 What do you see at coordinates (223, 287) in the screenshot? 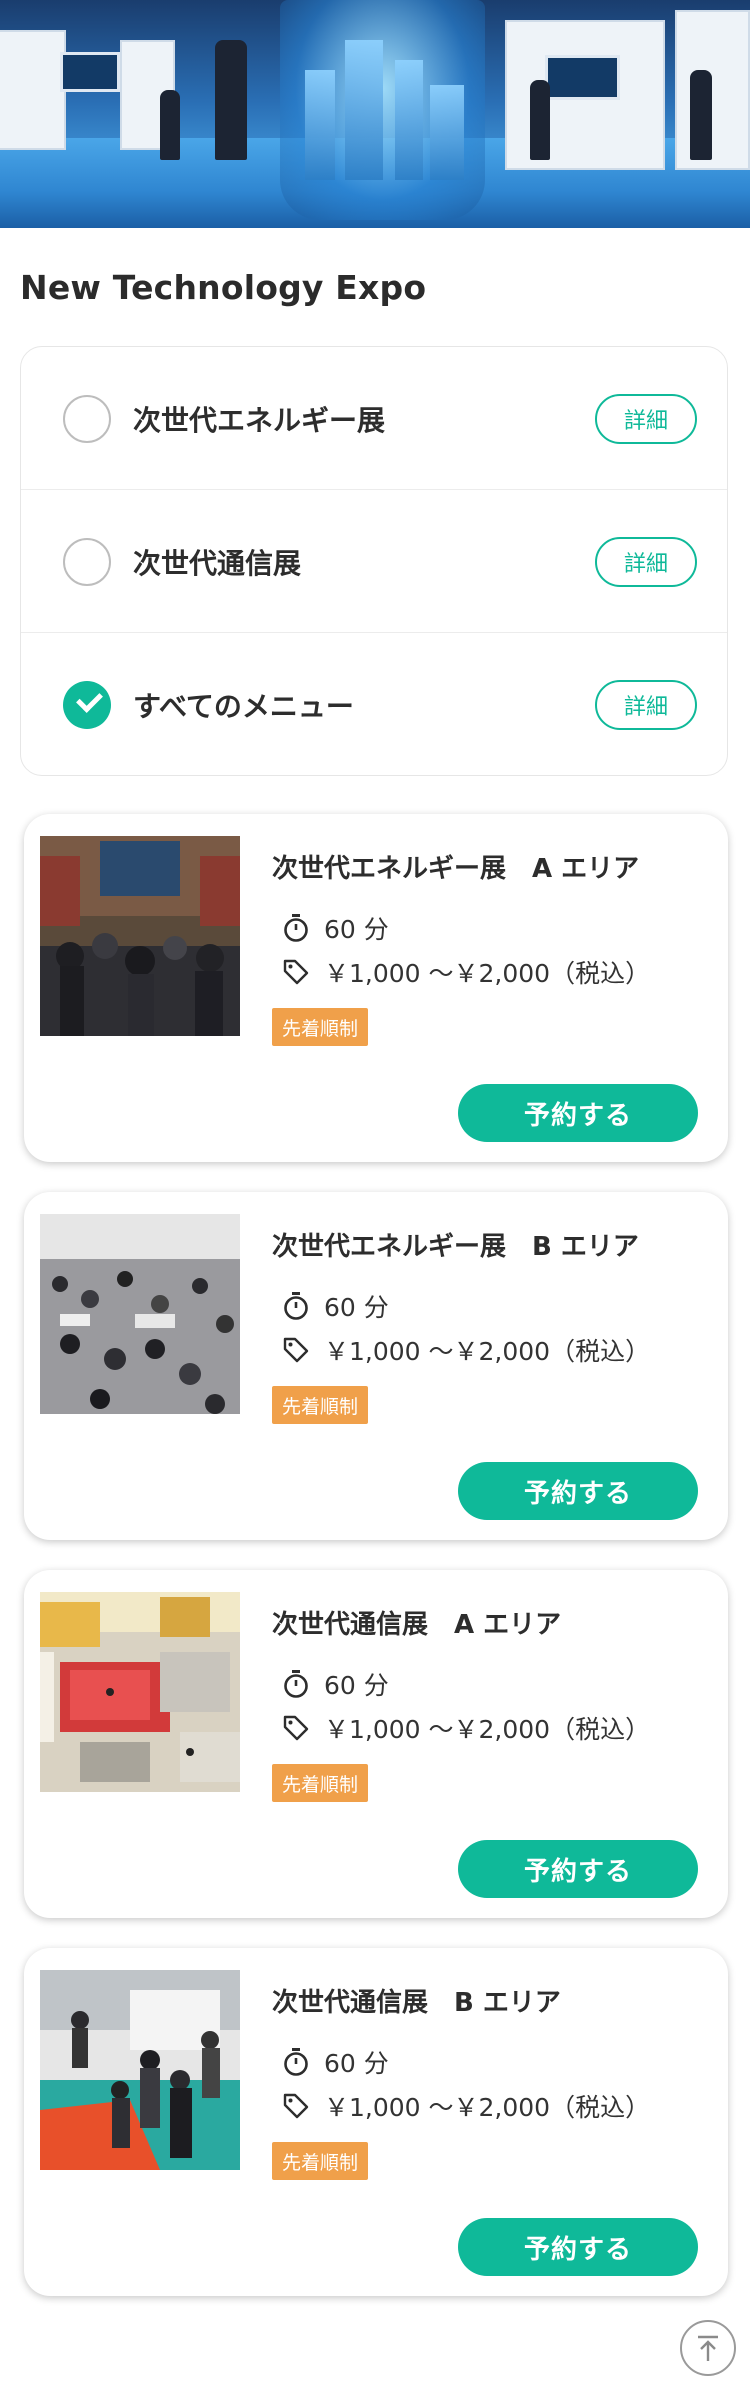
I see `page-title: New Technology Expo` at bounding box center [223, 287].